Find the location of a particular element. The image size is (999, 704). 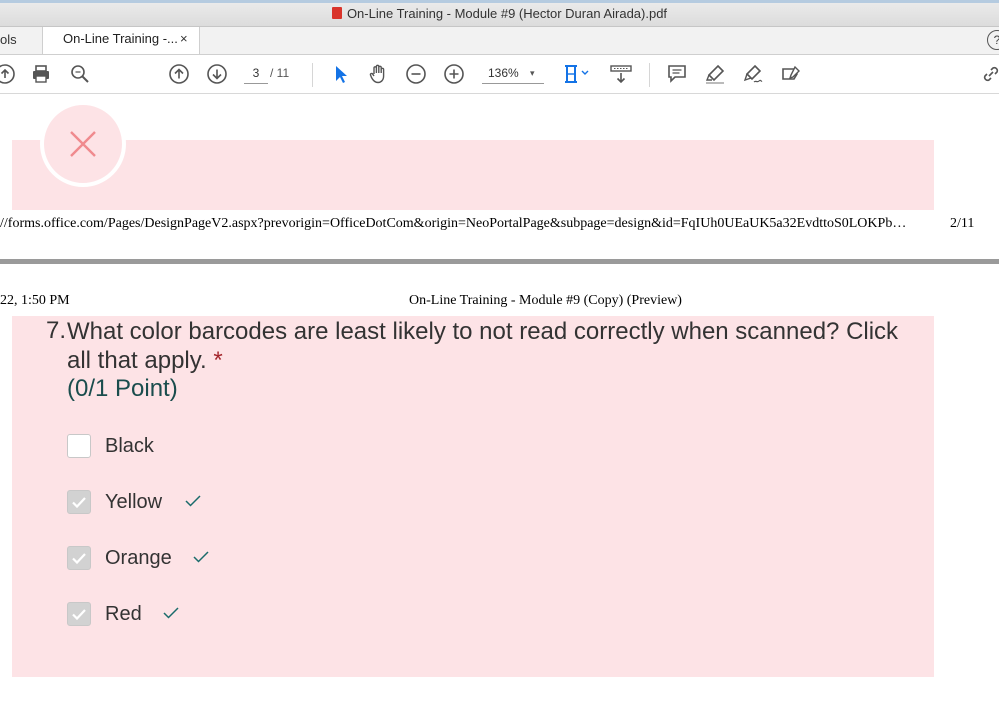

incorrect-banner is located at coordinates (473, 175).